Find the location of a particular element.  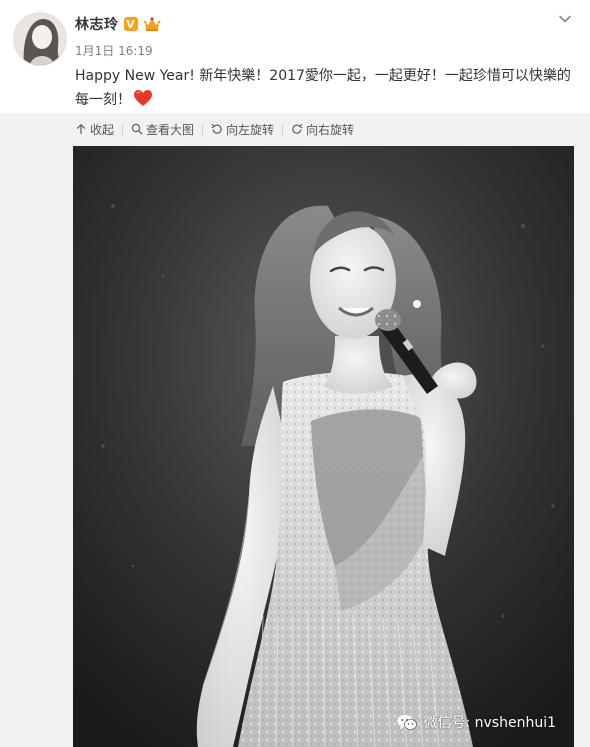

member-crown-icon is located at coordinates (151, 24).